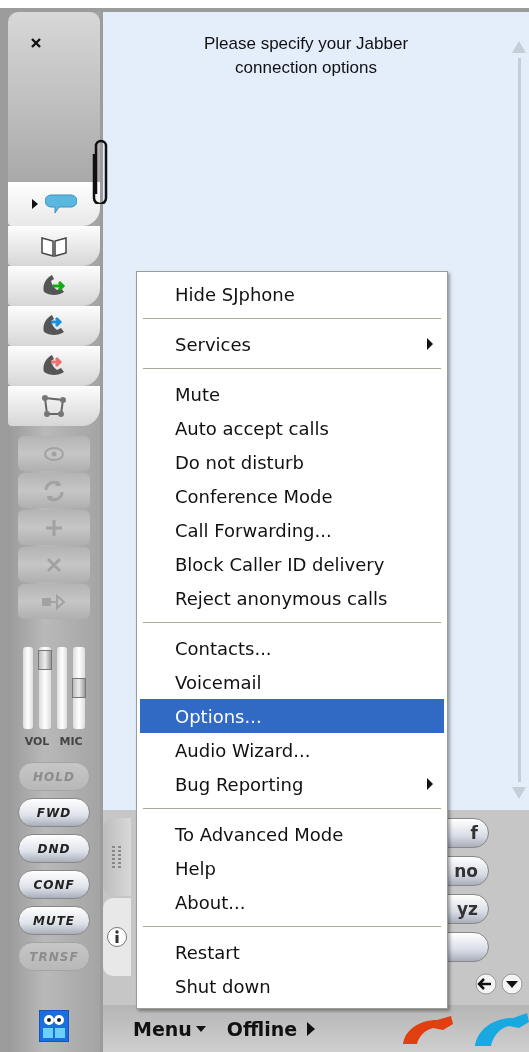 The width and height of the screenshot is (529, 1052). What do you see at coordinates (292, 462) in the screenshot?
I see `menu-item: Do not disturb` at bounding box center [292, 462].